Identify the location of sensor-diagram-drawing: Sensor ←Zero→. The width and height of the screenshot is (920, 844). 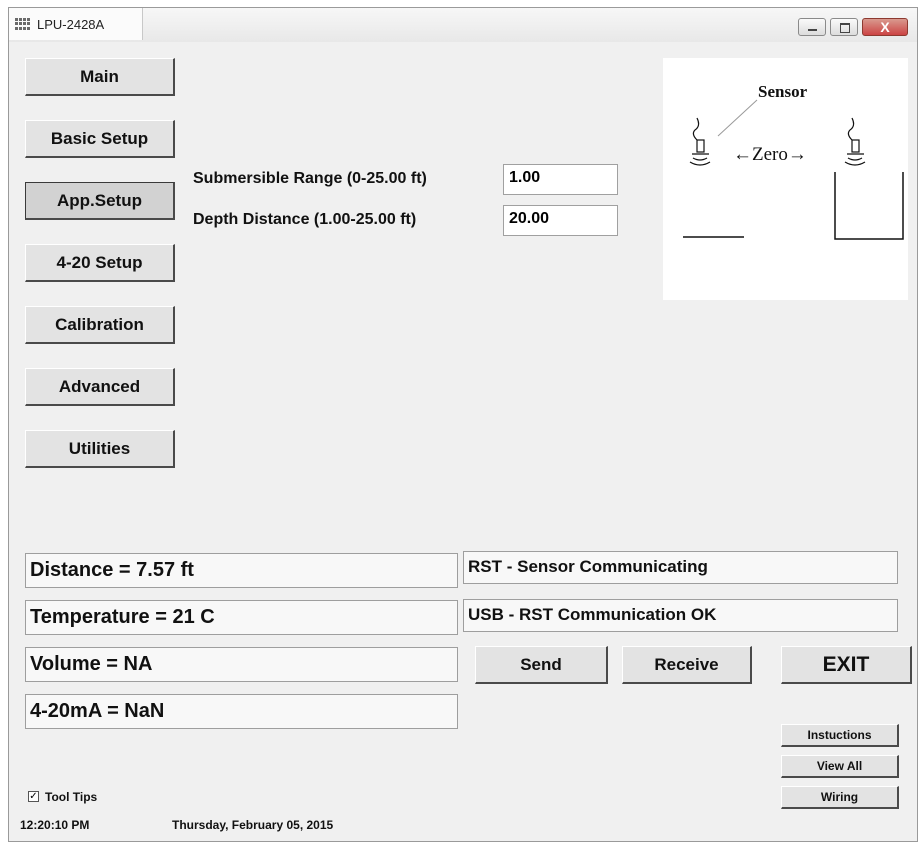
(793, 161).